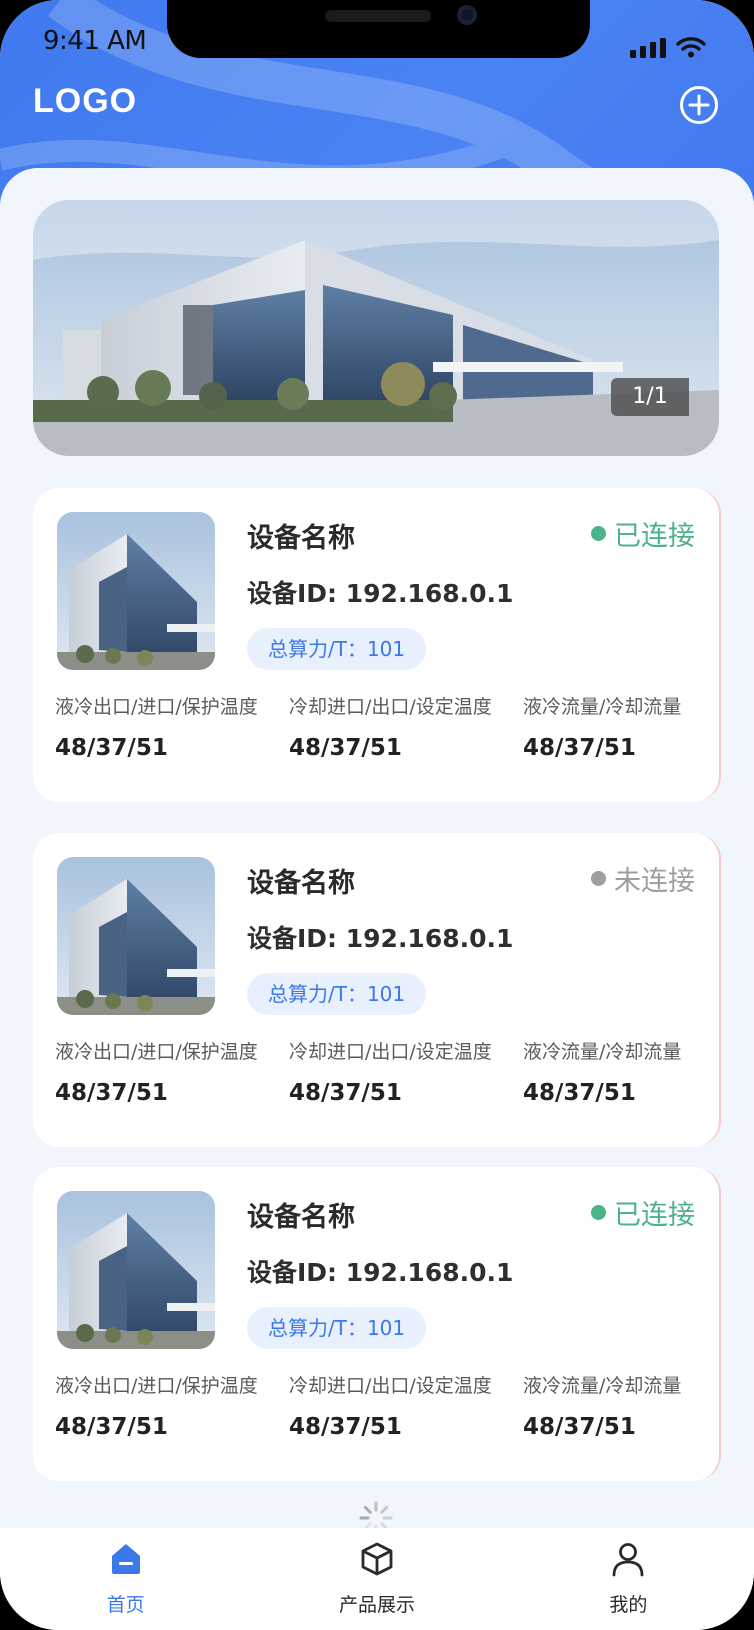  I want to click on app-logo: LOGO, so click(85, 101).